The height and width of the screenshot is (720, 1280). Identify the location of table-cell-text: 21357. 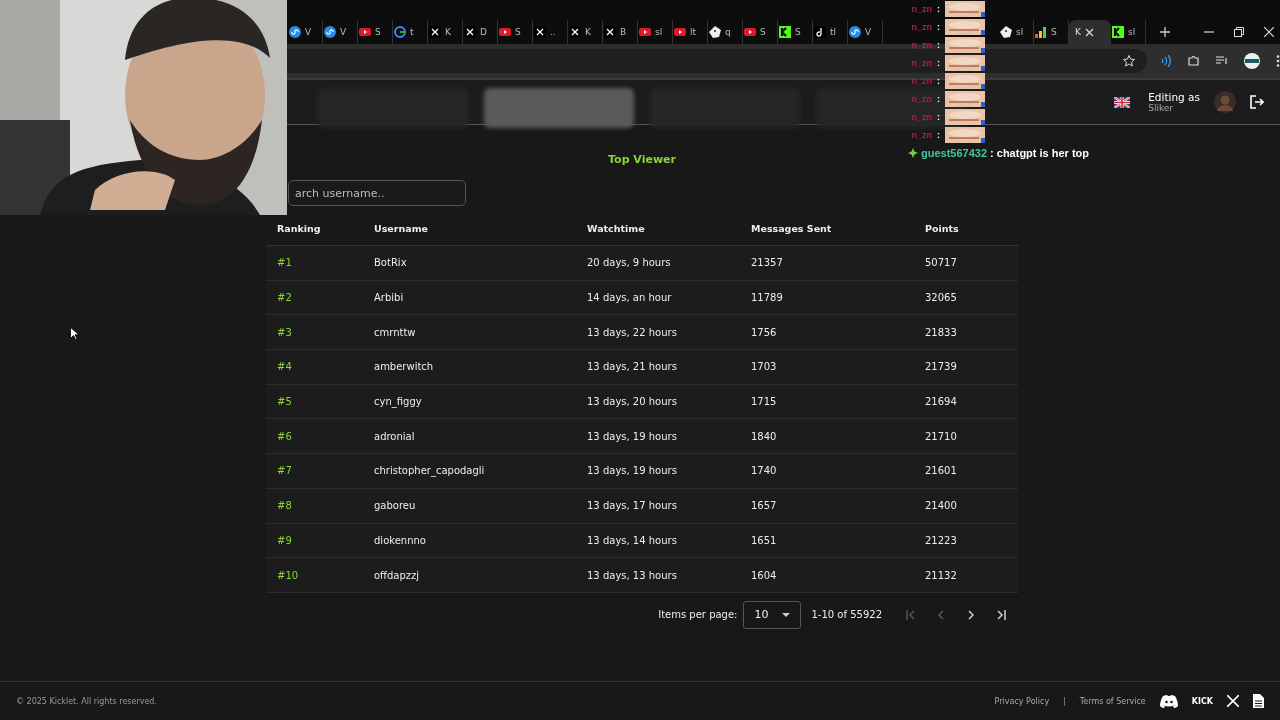
(767, 263).